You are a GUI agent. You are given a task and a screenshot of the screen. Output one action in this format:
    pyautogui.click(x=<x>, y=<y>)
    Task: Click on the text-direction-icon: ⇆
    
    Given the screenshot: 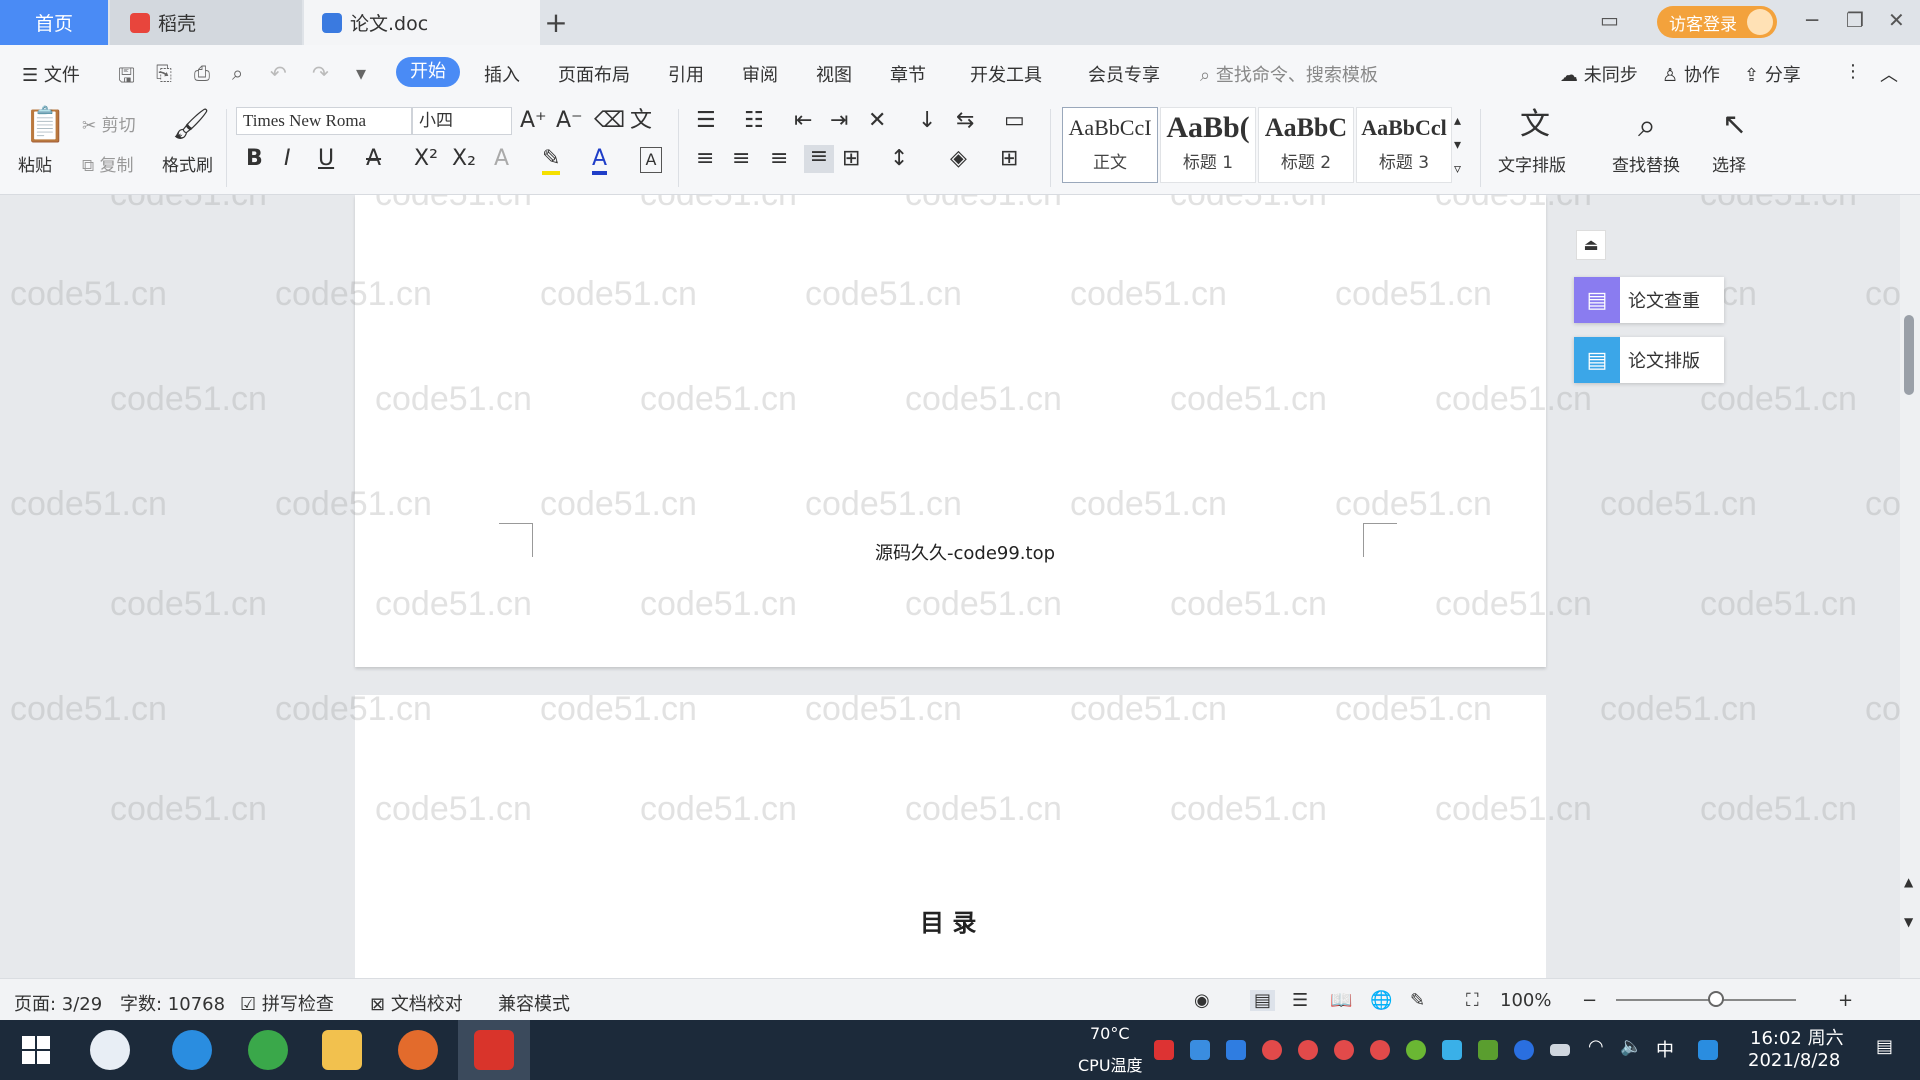 What is the action you would take?
    pyautogui.click(x=965, y=121)
    